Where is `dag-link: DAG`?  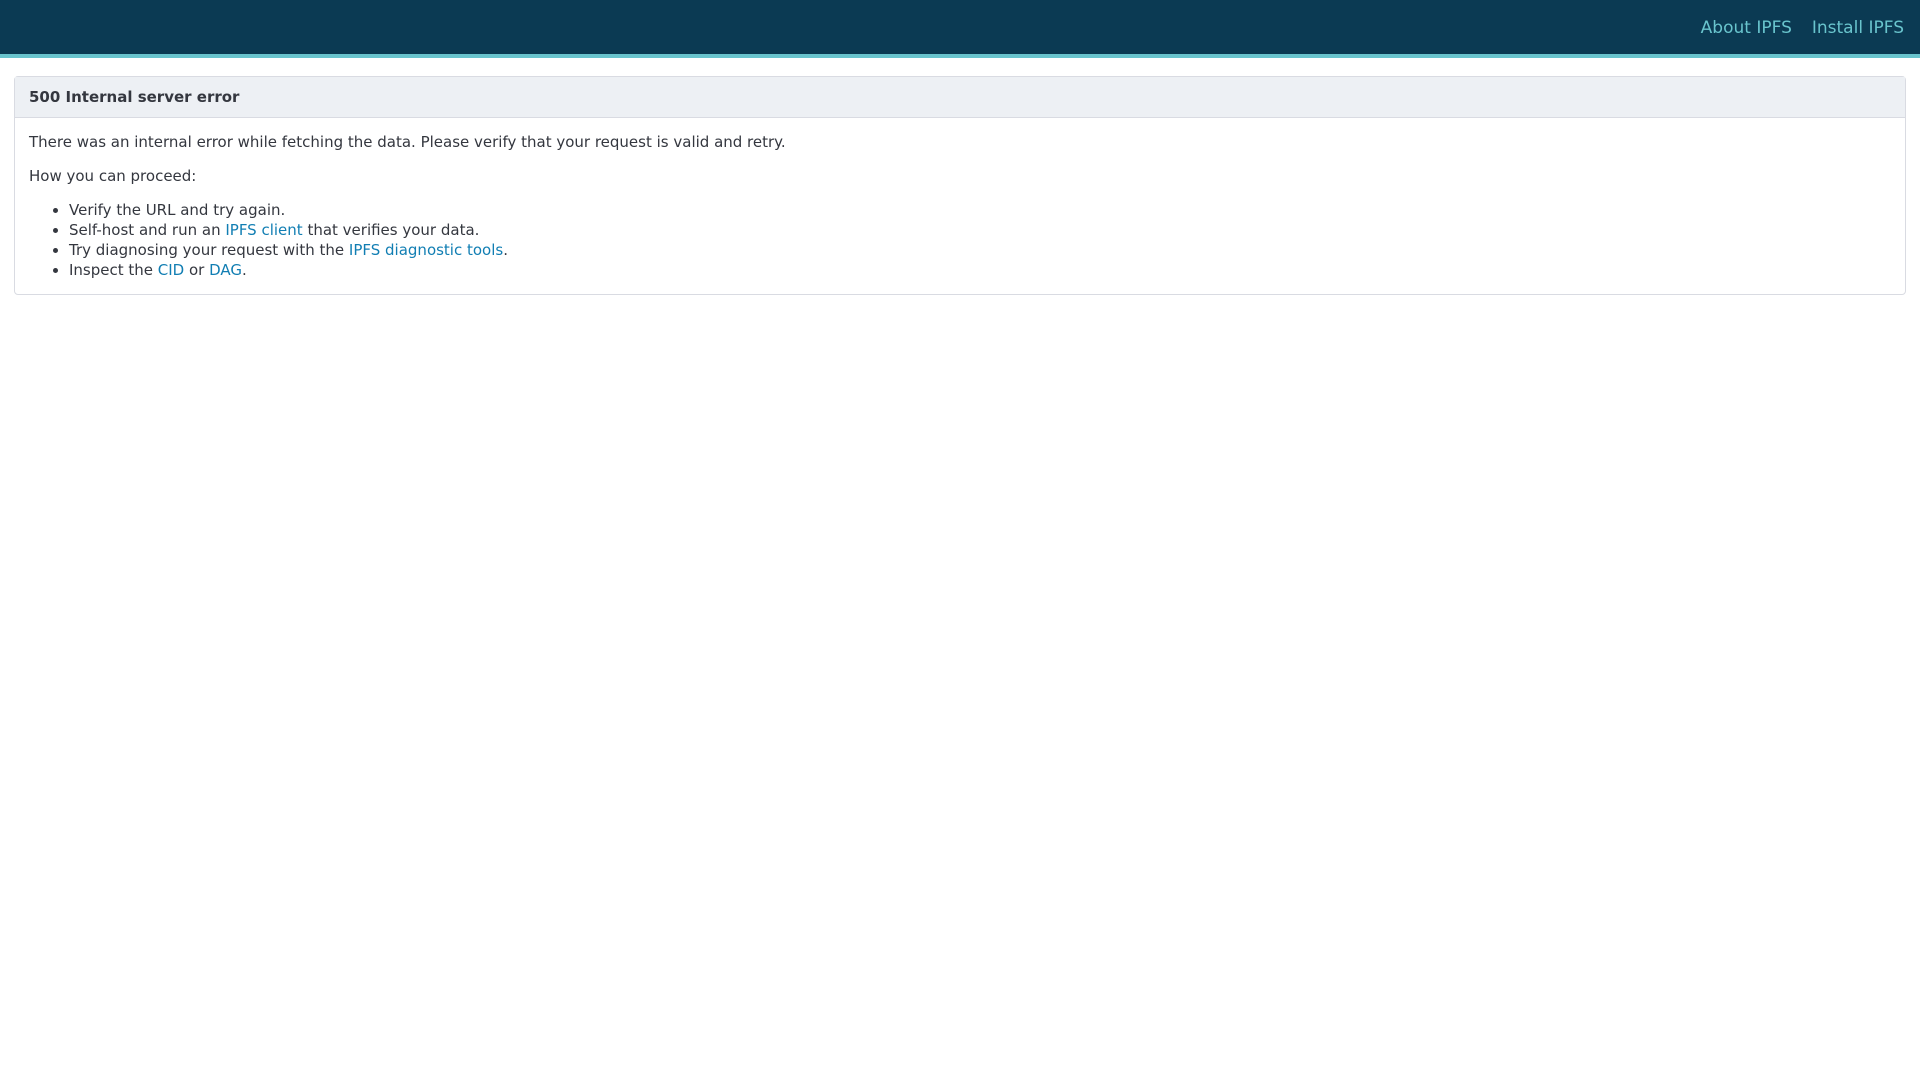 dag-link: DAG is located at coordinates (225, 270).